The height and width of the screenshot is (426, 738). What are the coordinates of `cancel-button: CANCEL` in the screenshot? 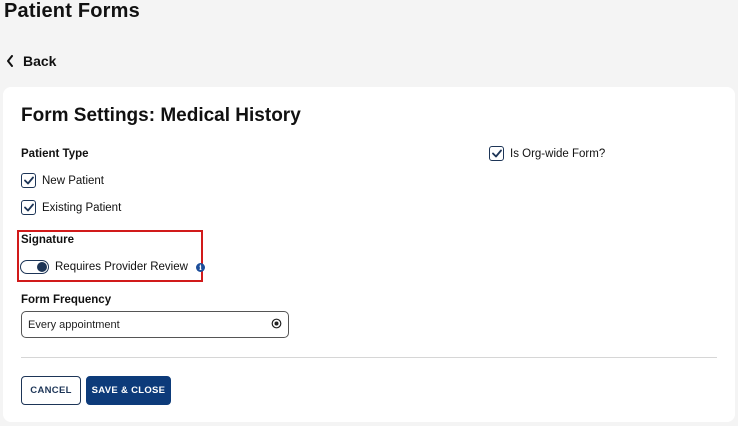 It's located at (51, 390).